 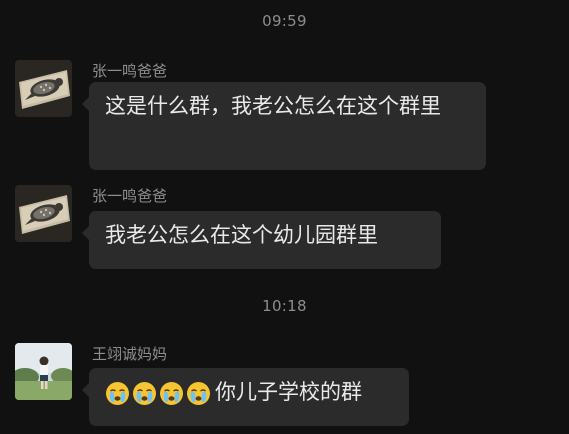 I want to click on message-bubble: 这是什么群，我老公怎么在这个群里, so click(x=284, y=126).